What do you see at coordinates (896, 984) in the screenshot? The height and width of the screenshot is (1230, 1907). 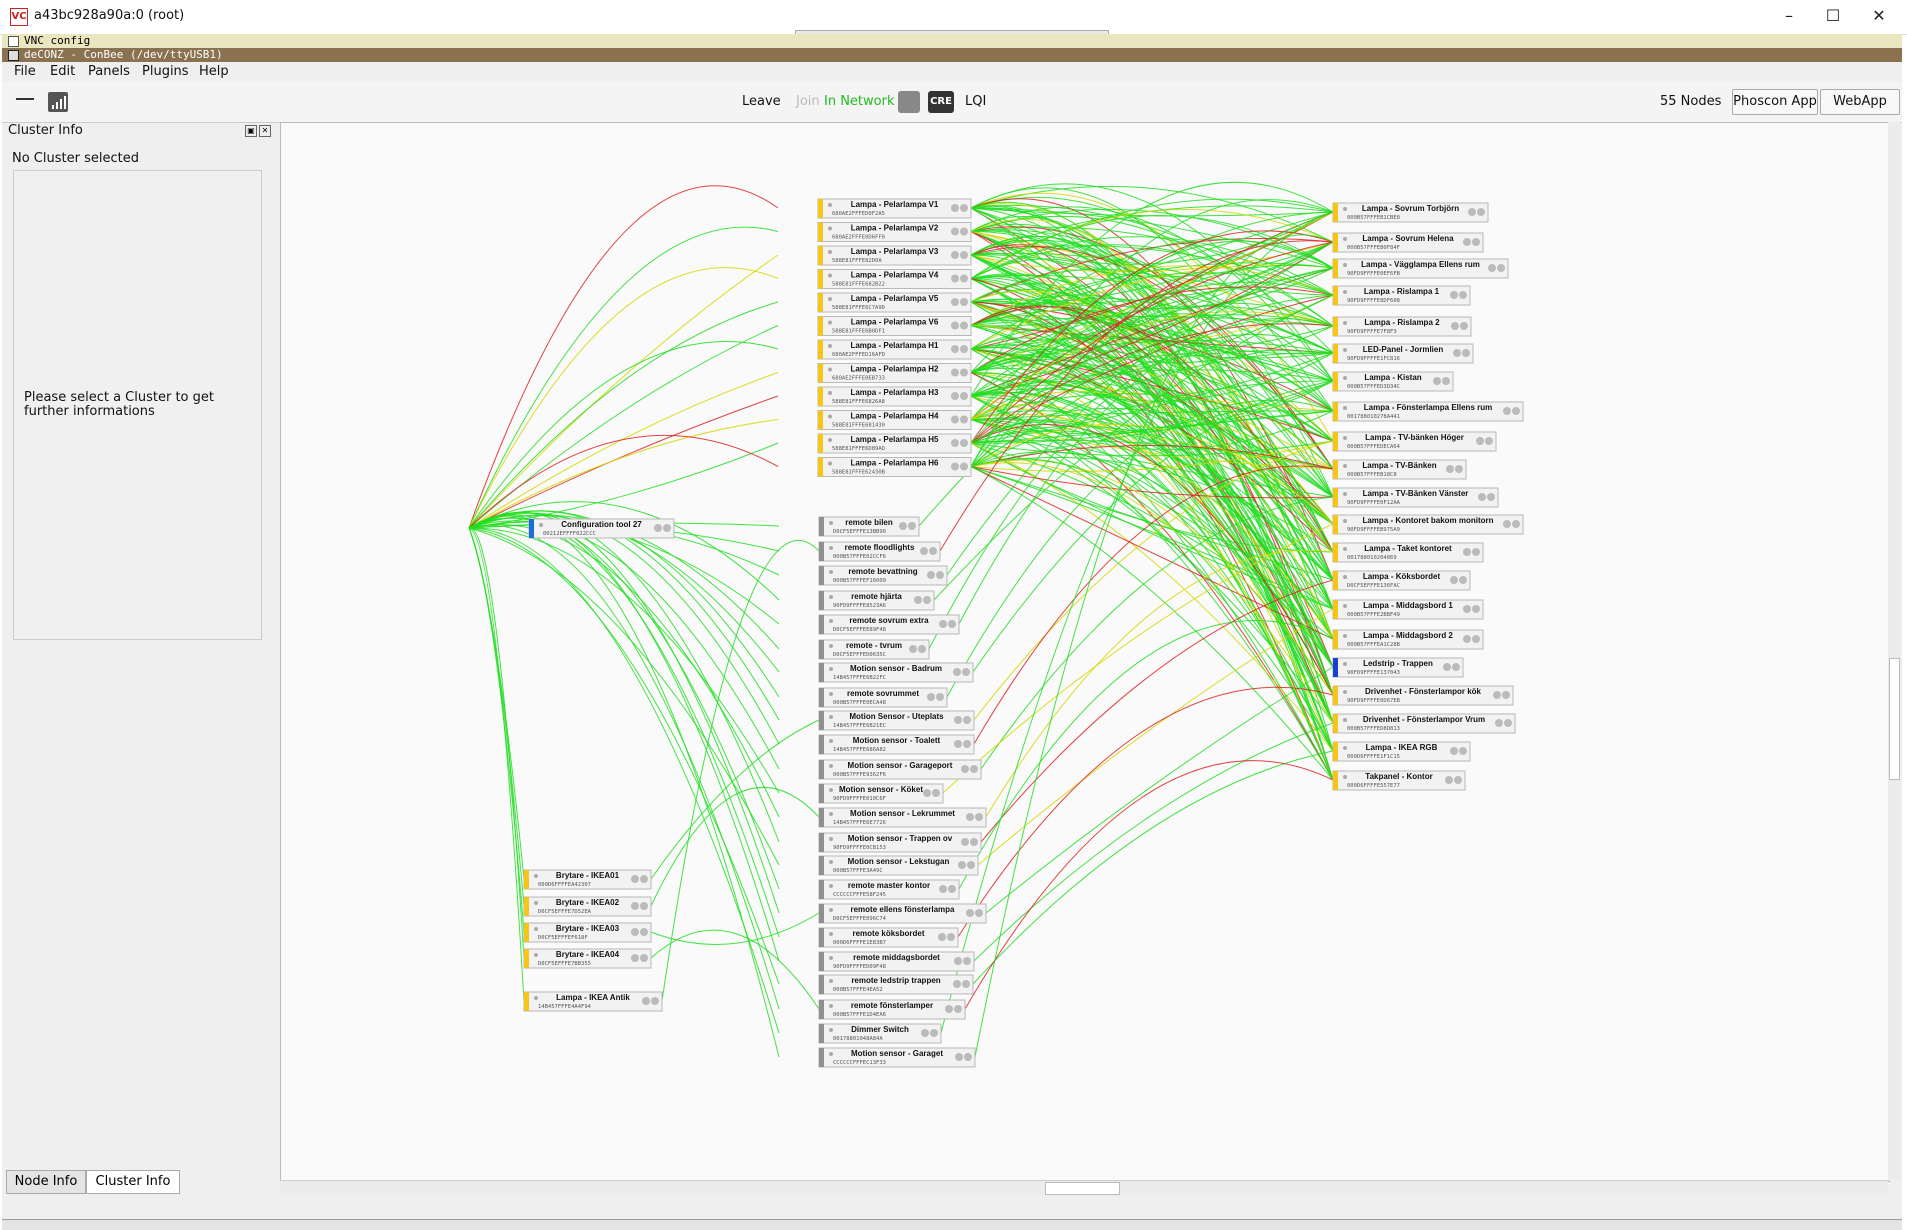 I see `node-box: remote ledstrip trappen 000B57FFFE4EA52` at bounding box center [896, 984].